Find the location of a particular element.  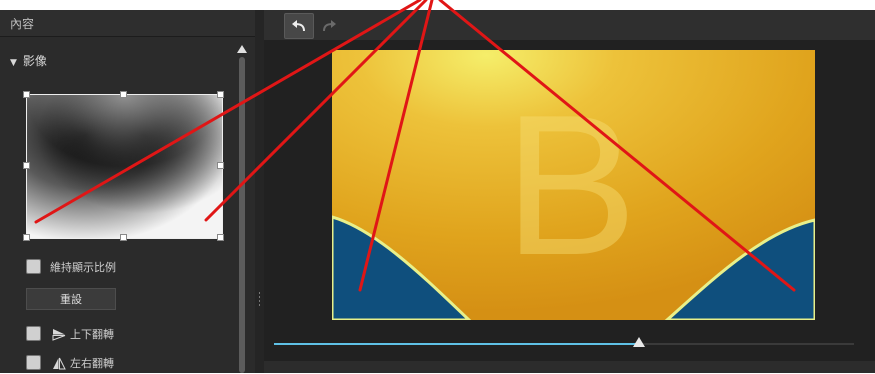

keep-ratio-label: 維持顯示比例 is located at coordinates (83, 267).